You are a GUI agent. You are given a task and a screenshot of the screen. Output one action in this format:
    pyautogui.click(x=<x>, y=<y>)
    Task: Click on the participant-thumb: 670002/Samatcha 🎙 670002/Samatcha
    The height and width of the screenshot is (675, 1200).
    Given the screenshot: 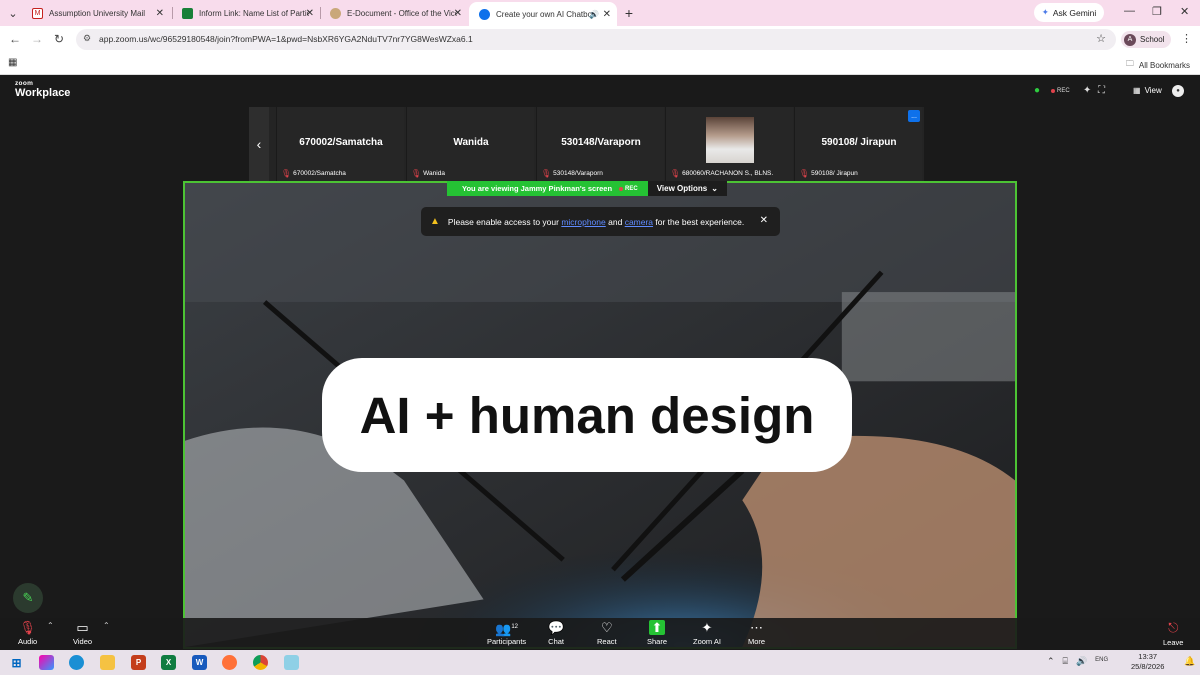 What is the action you would take?
    pyautogui.click(x=340, y=144)
    